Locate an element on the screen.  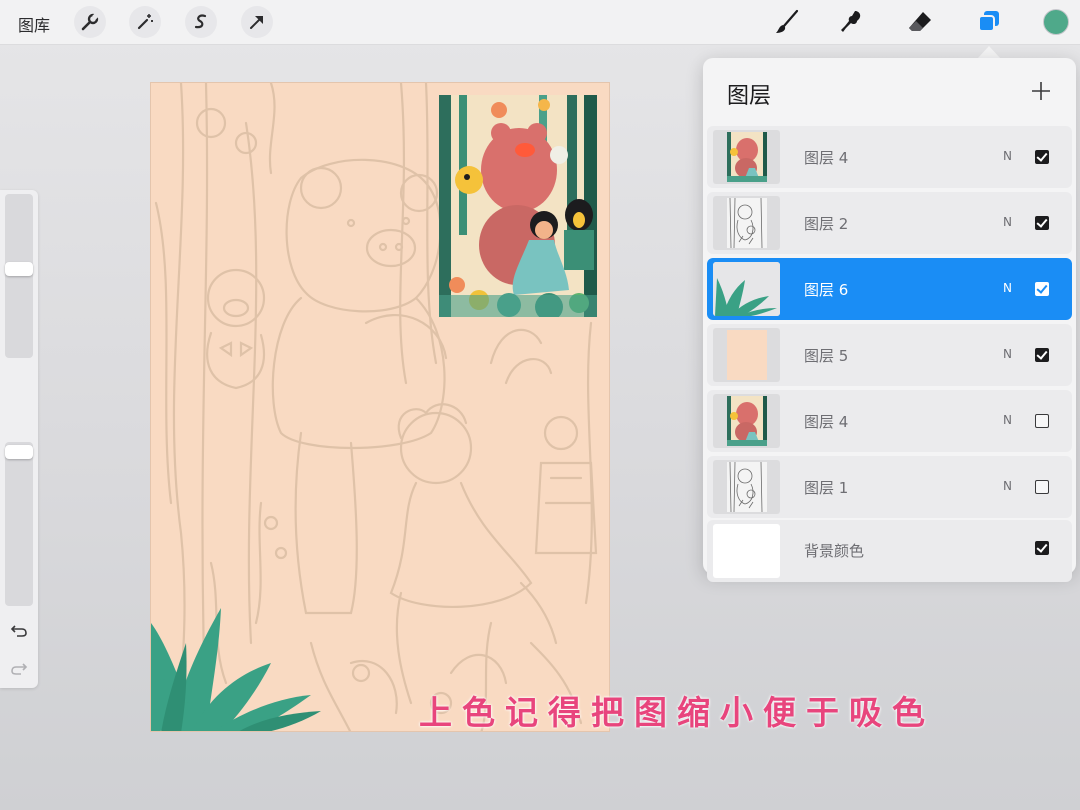
layer-name: 背景颜色 is located at coordinates (834, 551).